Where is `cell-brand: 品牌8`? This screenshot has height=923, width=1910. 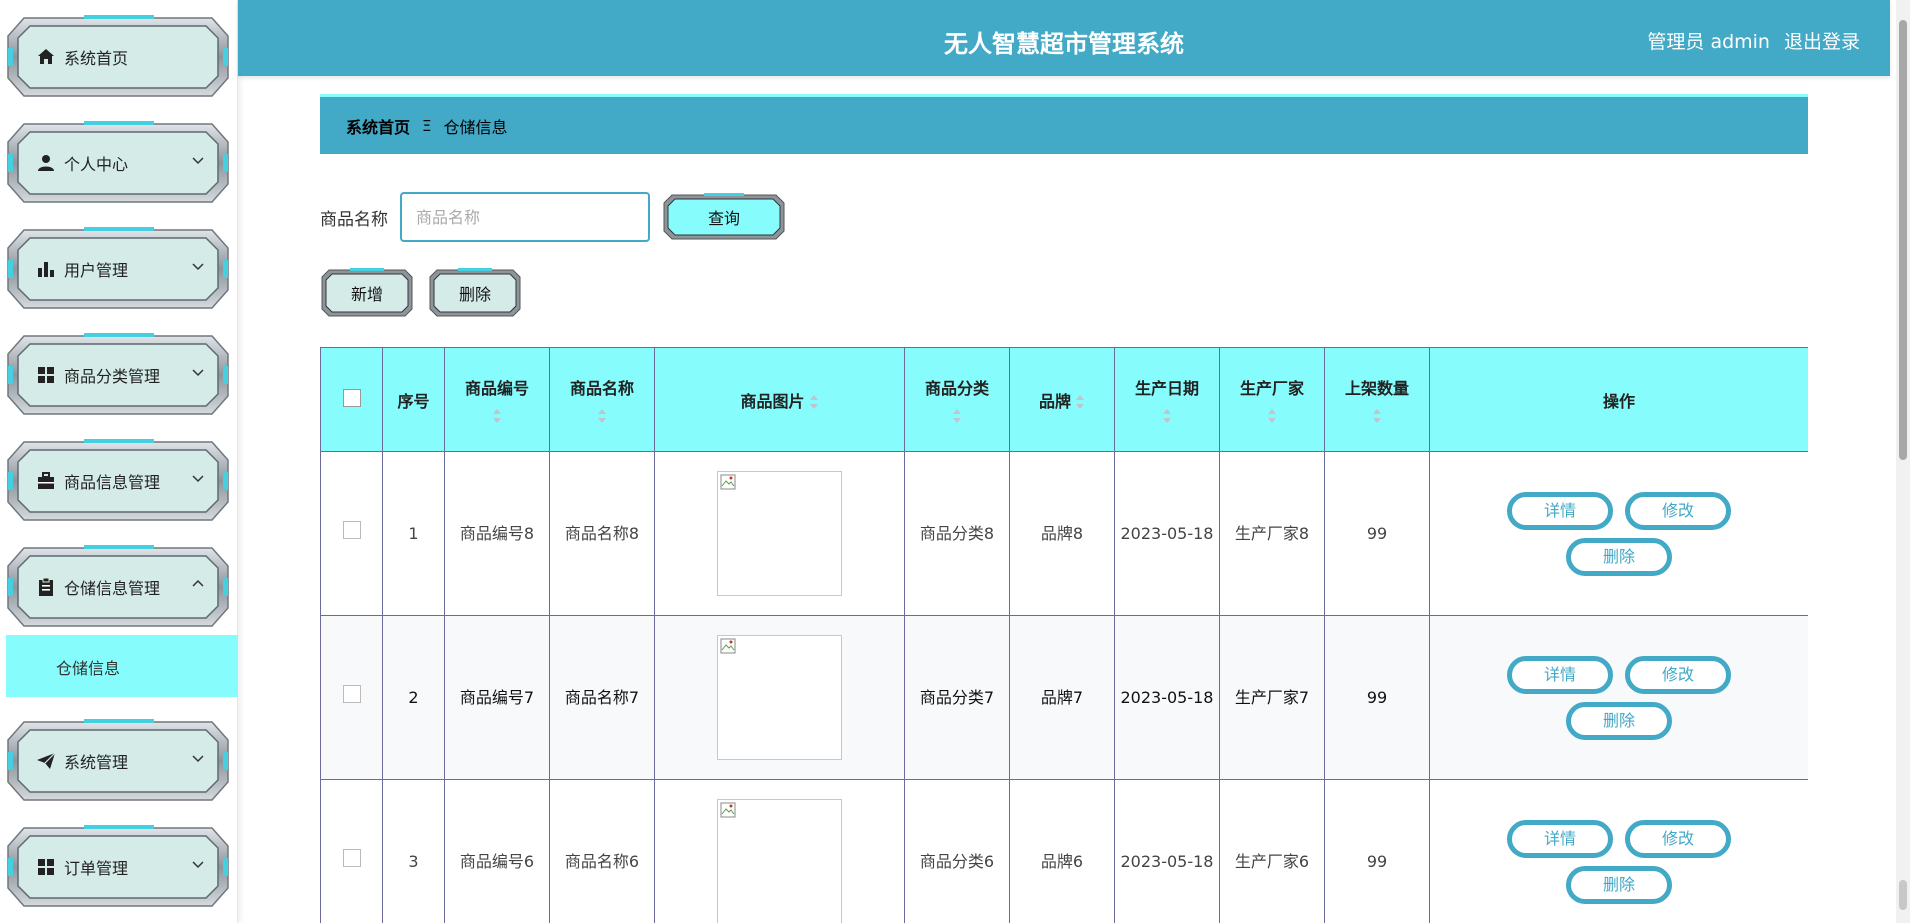 cell-brand: 品牌8 is located at coordinates (1062, 533).